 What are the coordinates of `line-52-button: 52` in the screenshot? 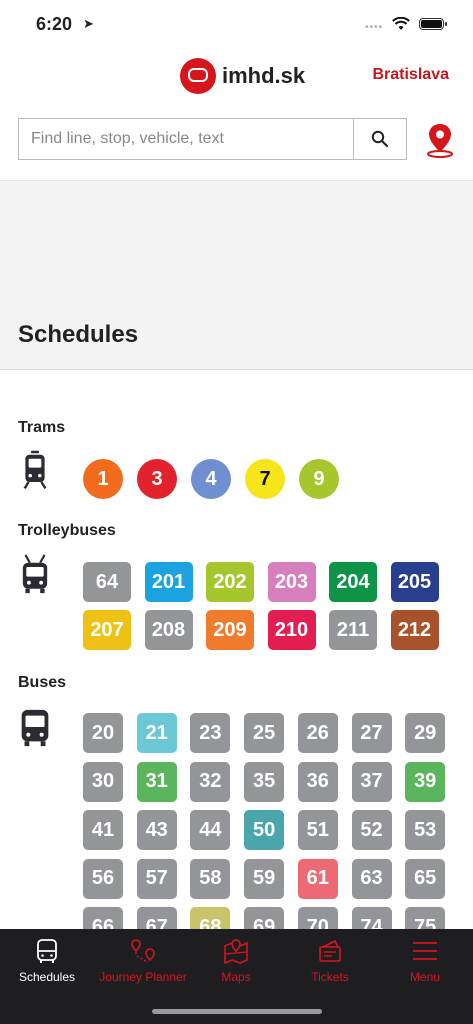 It's located at (371, 830).